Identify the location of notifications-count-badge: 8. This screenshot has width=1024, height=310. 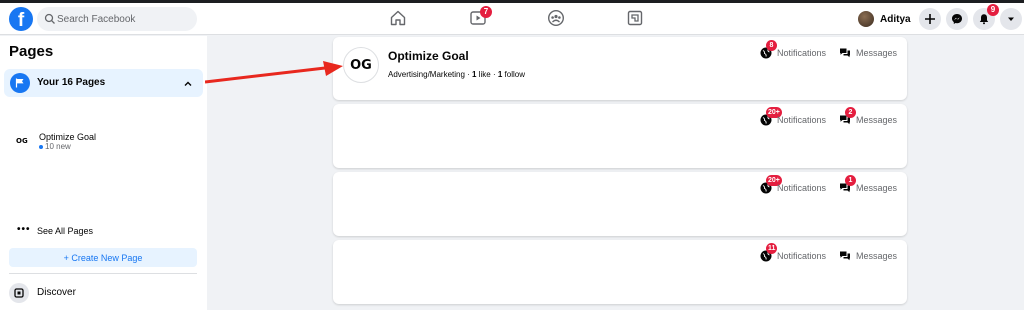
(771, 45).